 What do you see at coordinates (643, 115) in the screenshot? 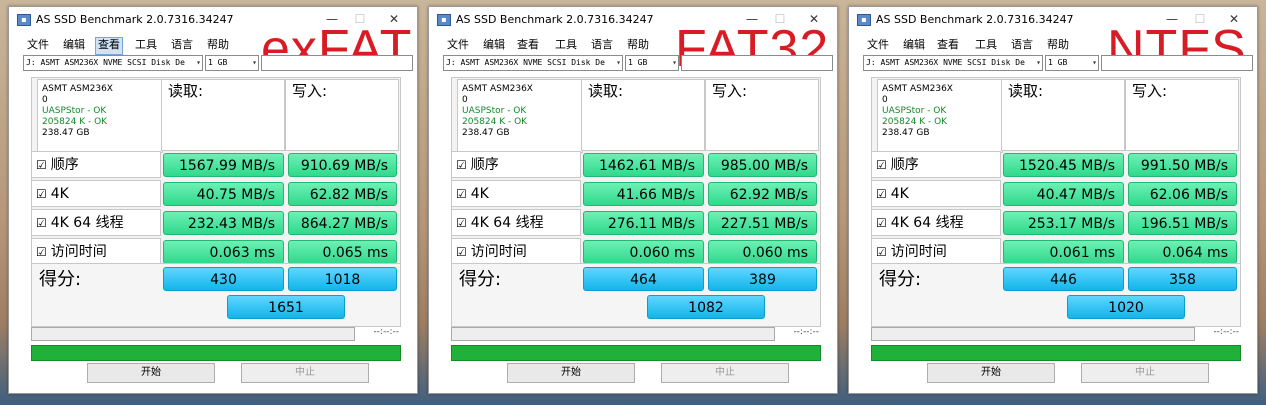
I see `read-header: 读取:` at bounding box center [643, 115].